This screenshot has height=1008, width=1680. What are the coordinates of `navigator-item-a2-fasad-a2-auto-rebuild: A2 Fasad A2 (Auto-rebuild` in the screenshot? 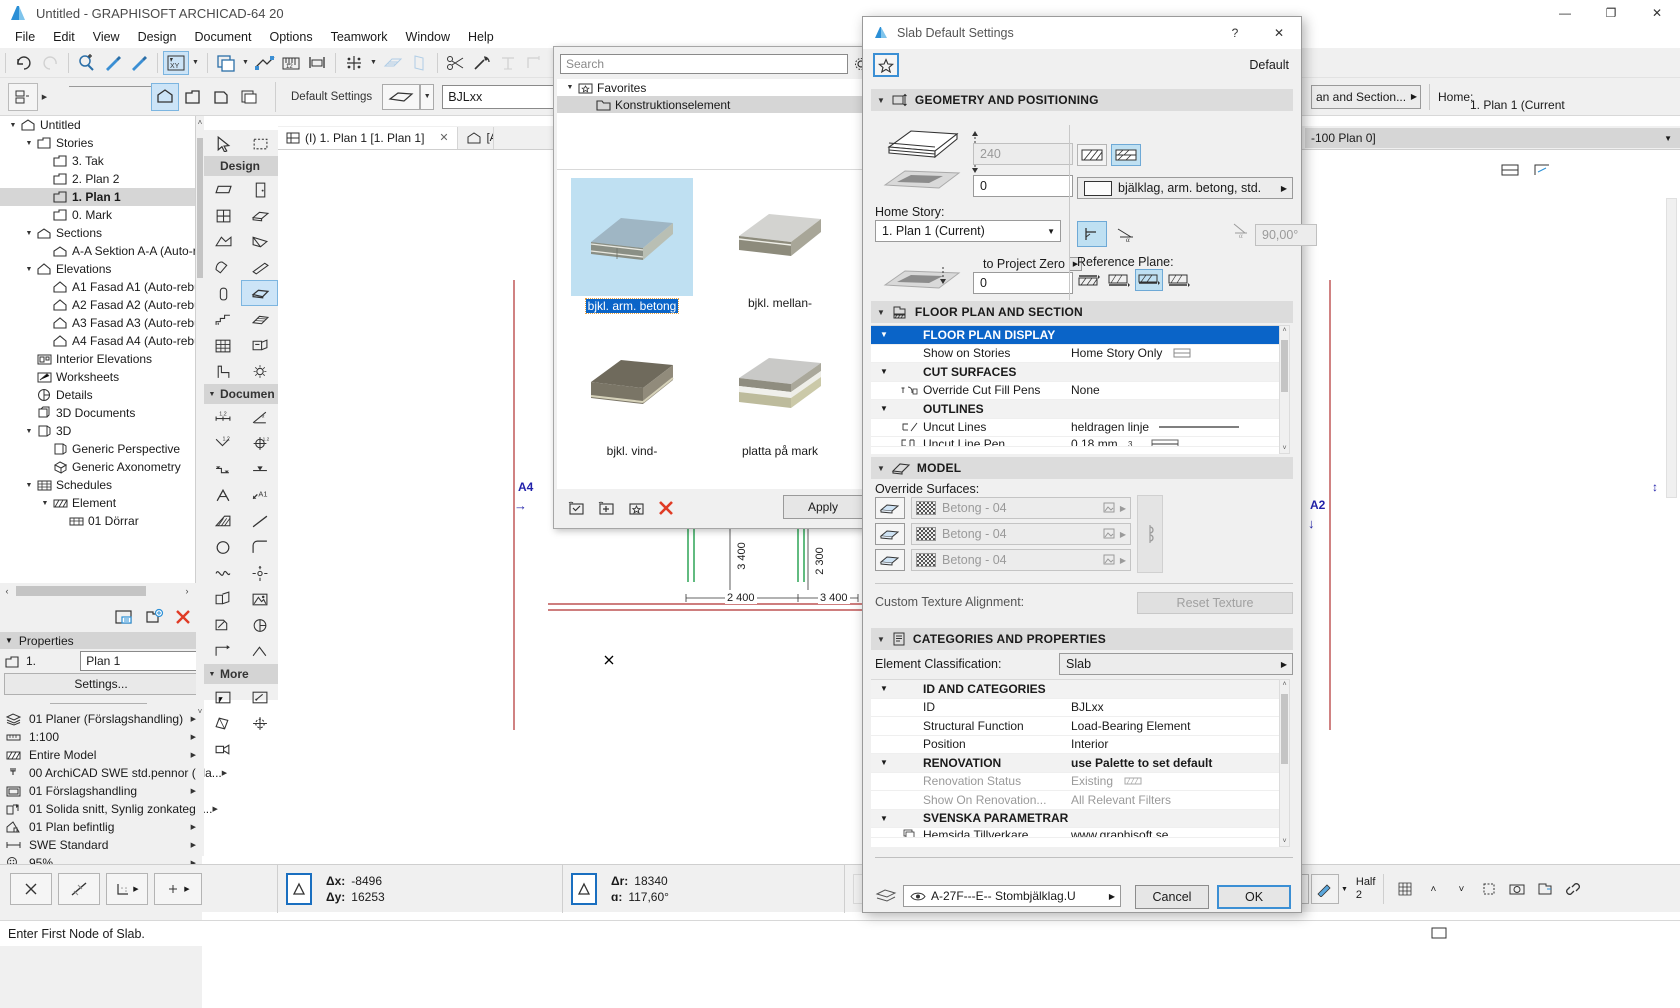 It's located at (97, 305).